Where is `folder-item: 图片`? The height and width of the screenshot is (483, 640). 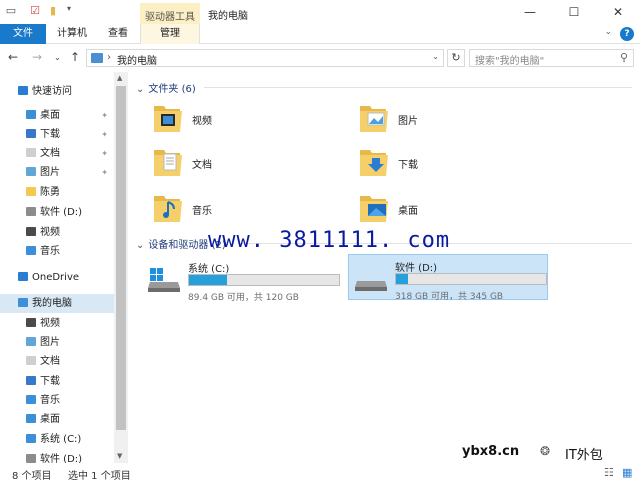
folder-item: 图片 is located at coordinates (453, 120).